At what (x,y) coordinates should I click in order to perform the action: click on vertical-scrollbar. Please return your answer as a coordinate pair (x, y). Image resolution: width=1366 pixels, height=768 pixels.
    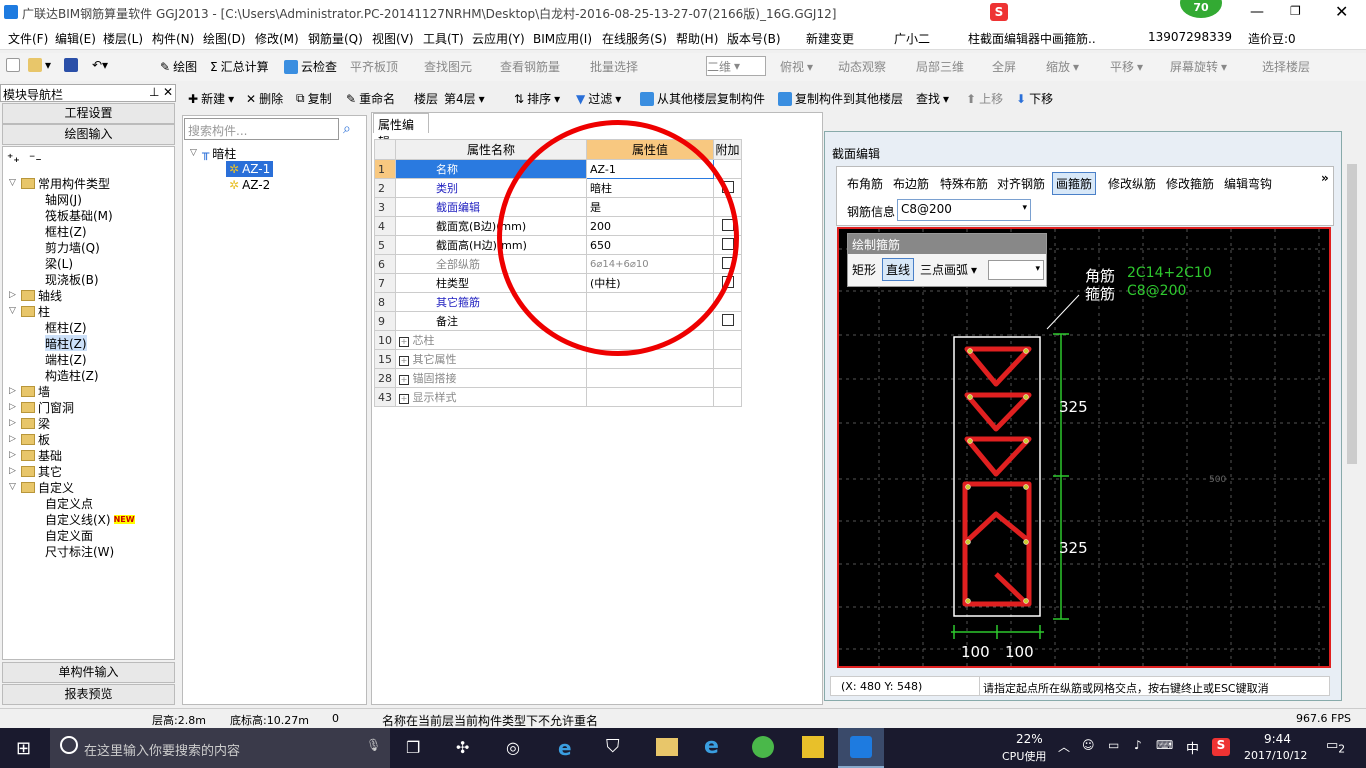
    Looking at the image, I should click on (1352, 425).